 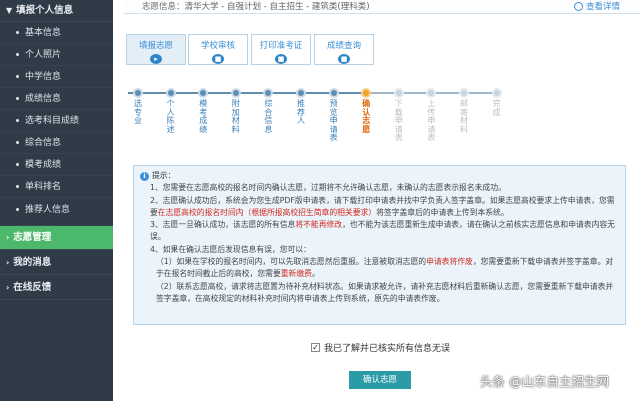 What do you see at coordinates (56, 143) in the screenshot?
I see `sidebar-item-comprehensive: 综合信息` at bounding box center [56, 143].